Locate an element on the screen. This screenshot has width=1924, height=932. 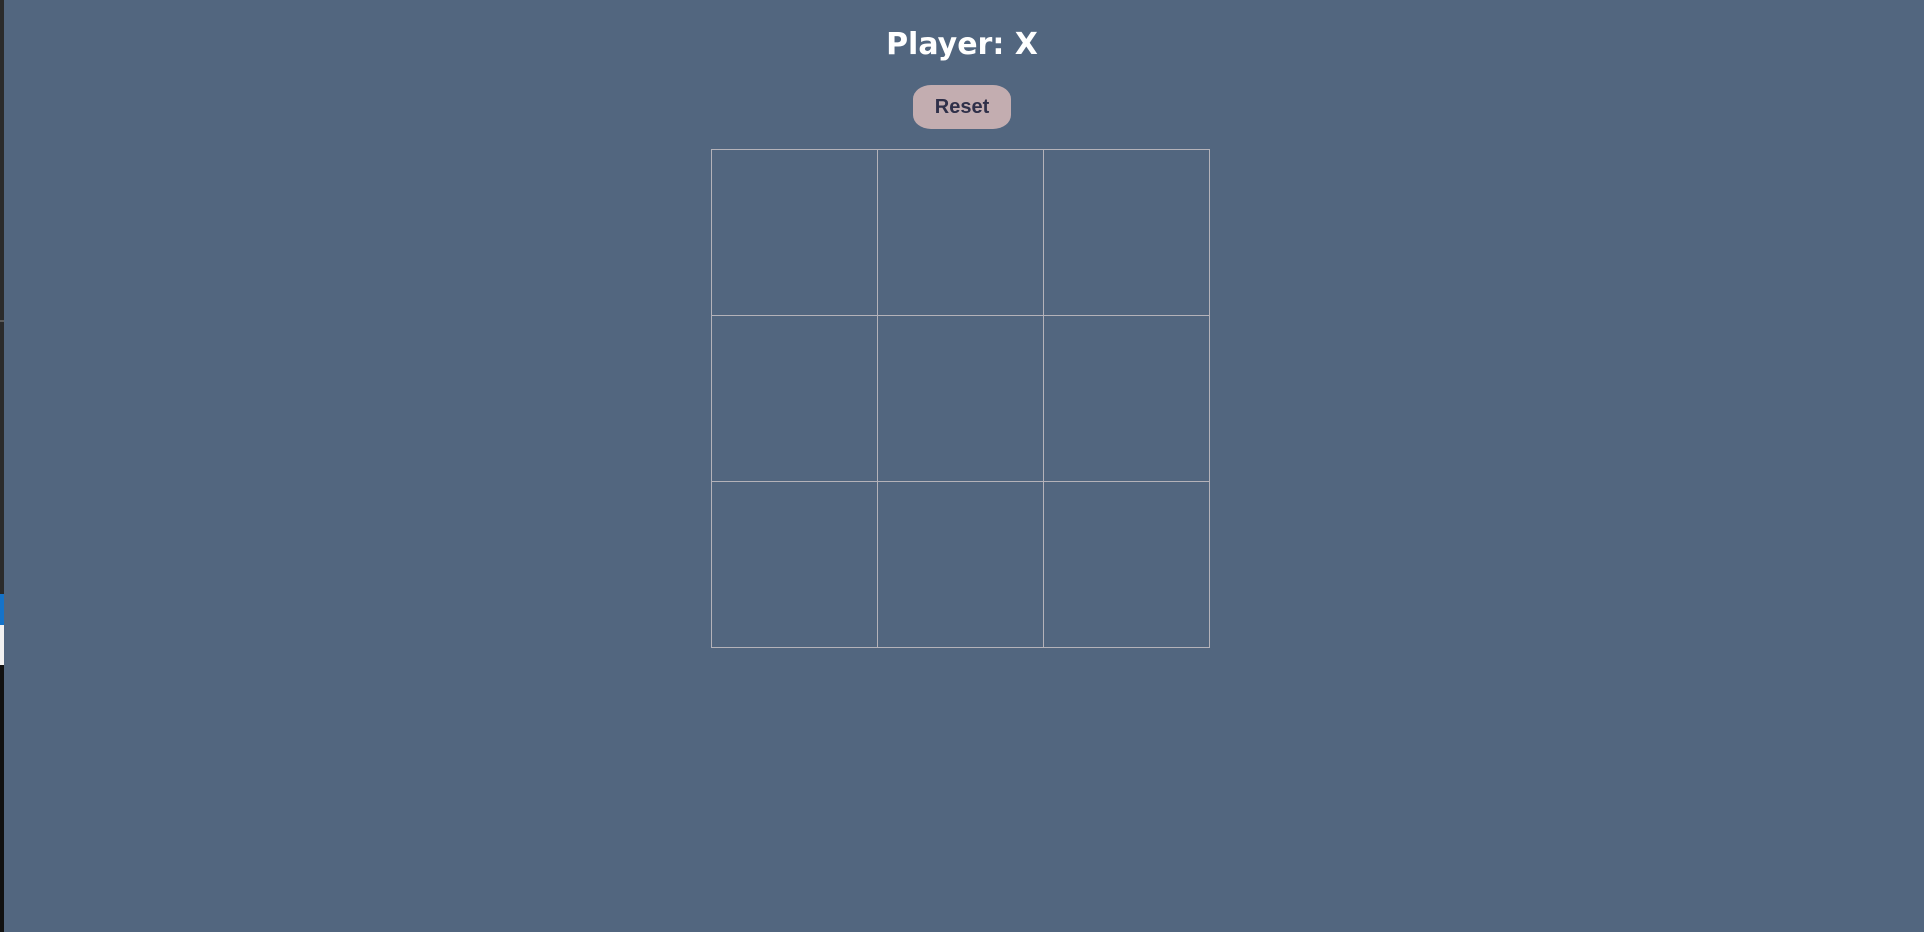
player-status-label: Player: is located at coordinates (950, 44).